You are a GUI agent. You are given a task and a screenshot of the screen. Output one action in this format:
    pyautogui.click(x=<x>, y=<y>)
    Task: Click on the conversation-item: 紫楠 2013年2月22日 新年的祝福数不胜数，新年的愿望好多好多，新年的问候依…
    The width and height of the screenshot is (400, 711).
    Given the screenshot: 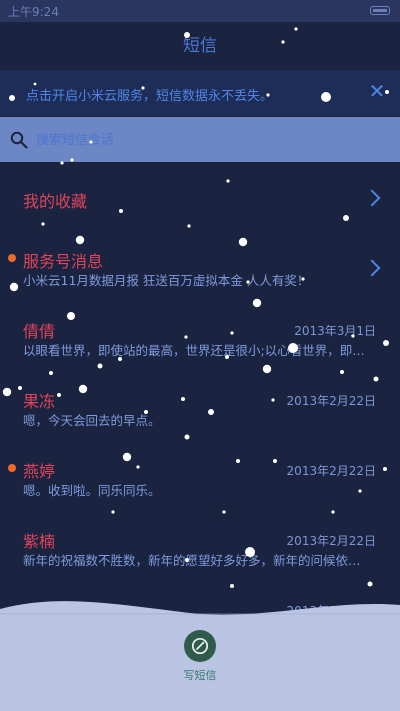 What is the action you would take?
    pyautogui.click(x=200, y=546)
    